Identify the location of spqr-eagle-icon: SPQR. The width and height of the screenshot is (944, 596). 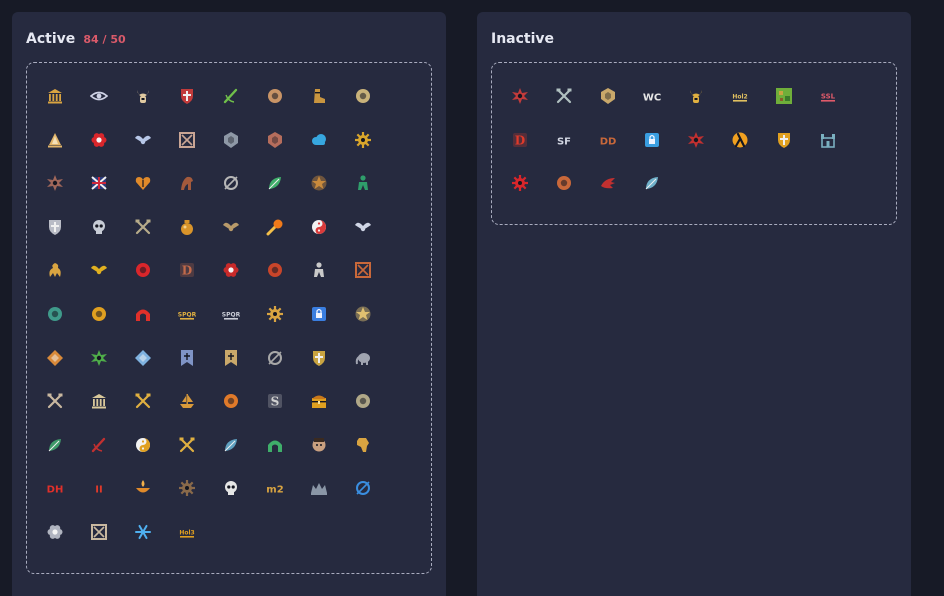
(200, 327).